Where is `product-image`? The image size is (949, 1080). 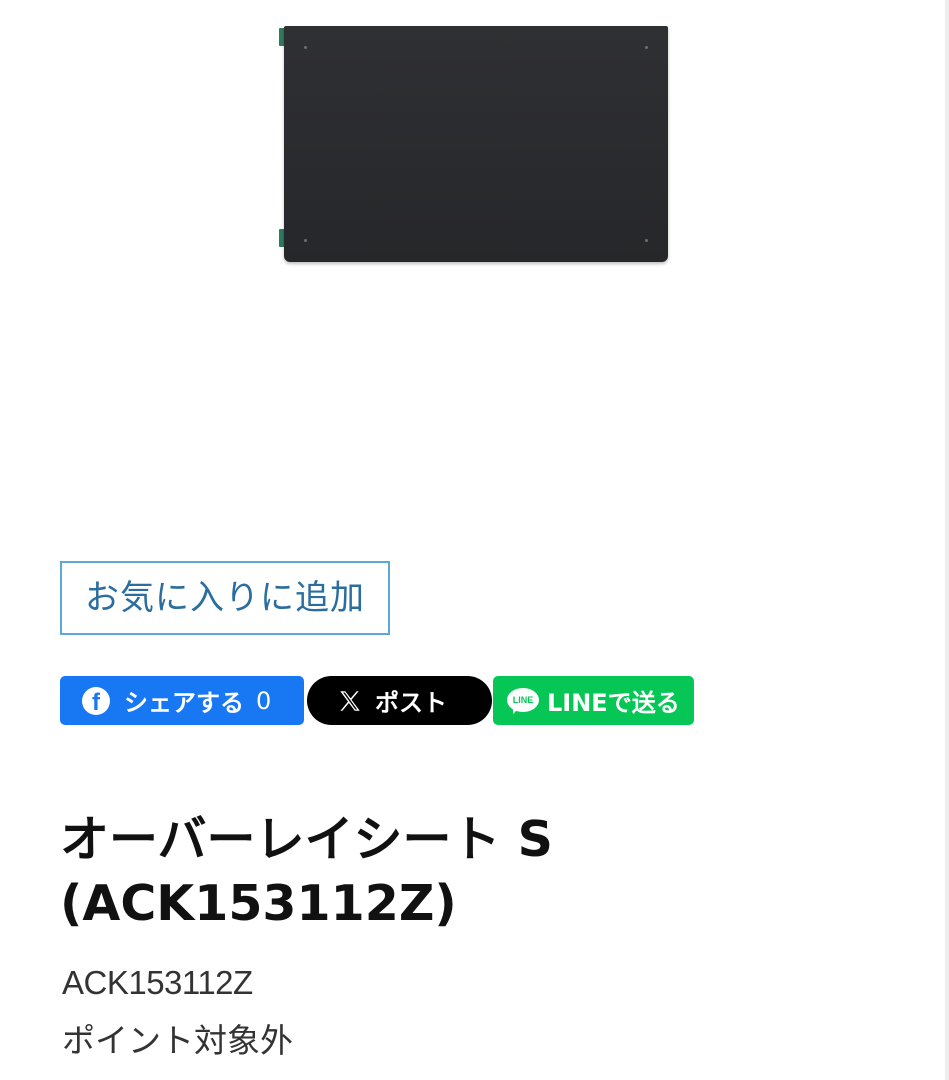 product-image is located at coordinates (476, 145).